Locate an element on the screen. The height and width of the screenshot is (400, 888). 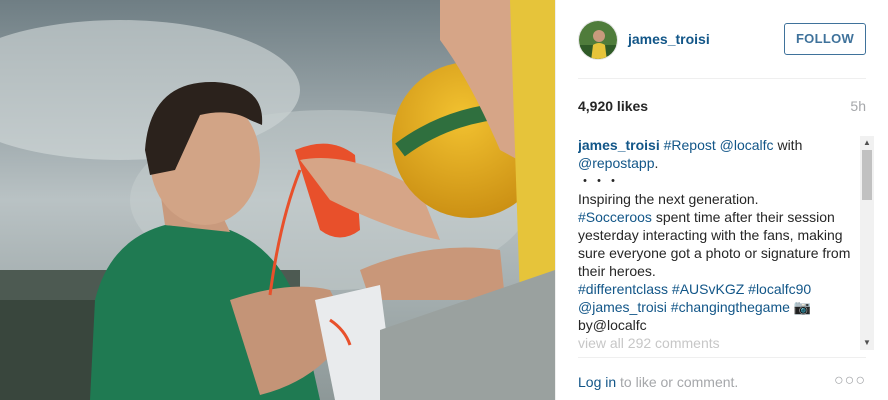
view-comments-link: view all 292 comments is located at coordinates (649, 342).